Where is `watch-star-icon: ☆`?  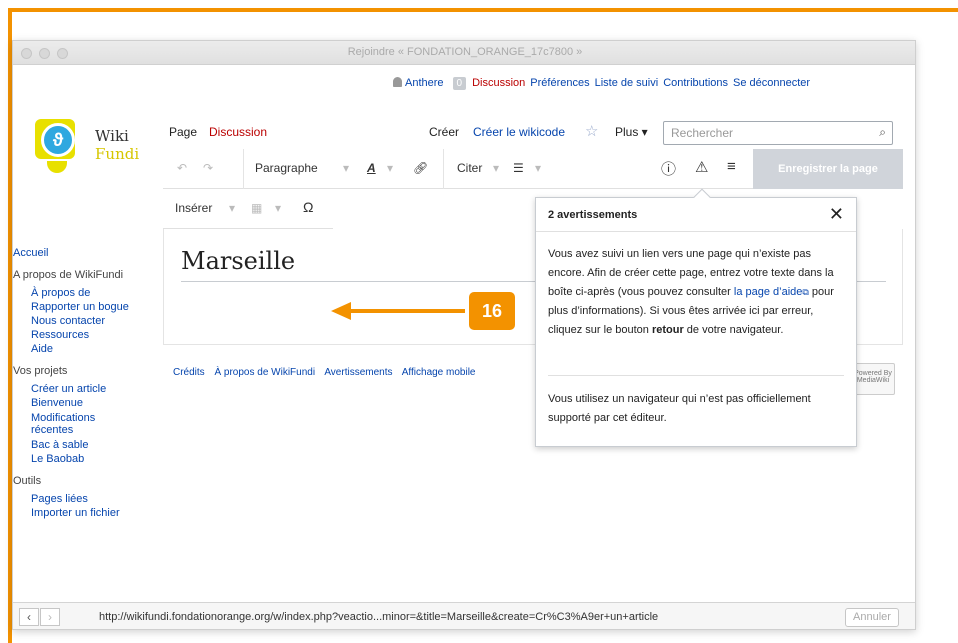
watch-star-icon: ☆ is located at coordinates (591, 131).